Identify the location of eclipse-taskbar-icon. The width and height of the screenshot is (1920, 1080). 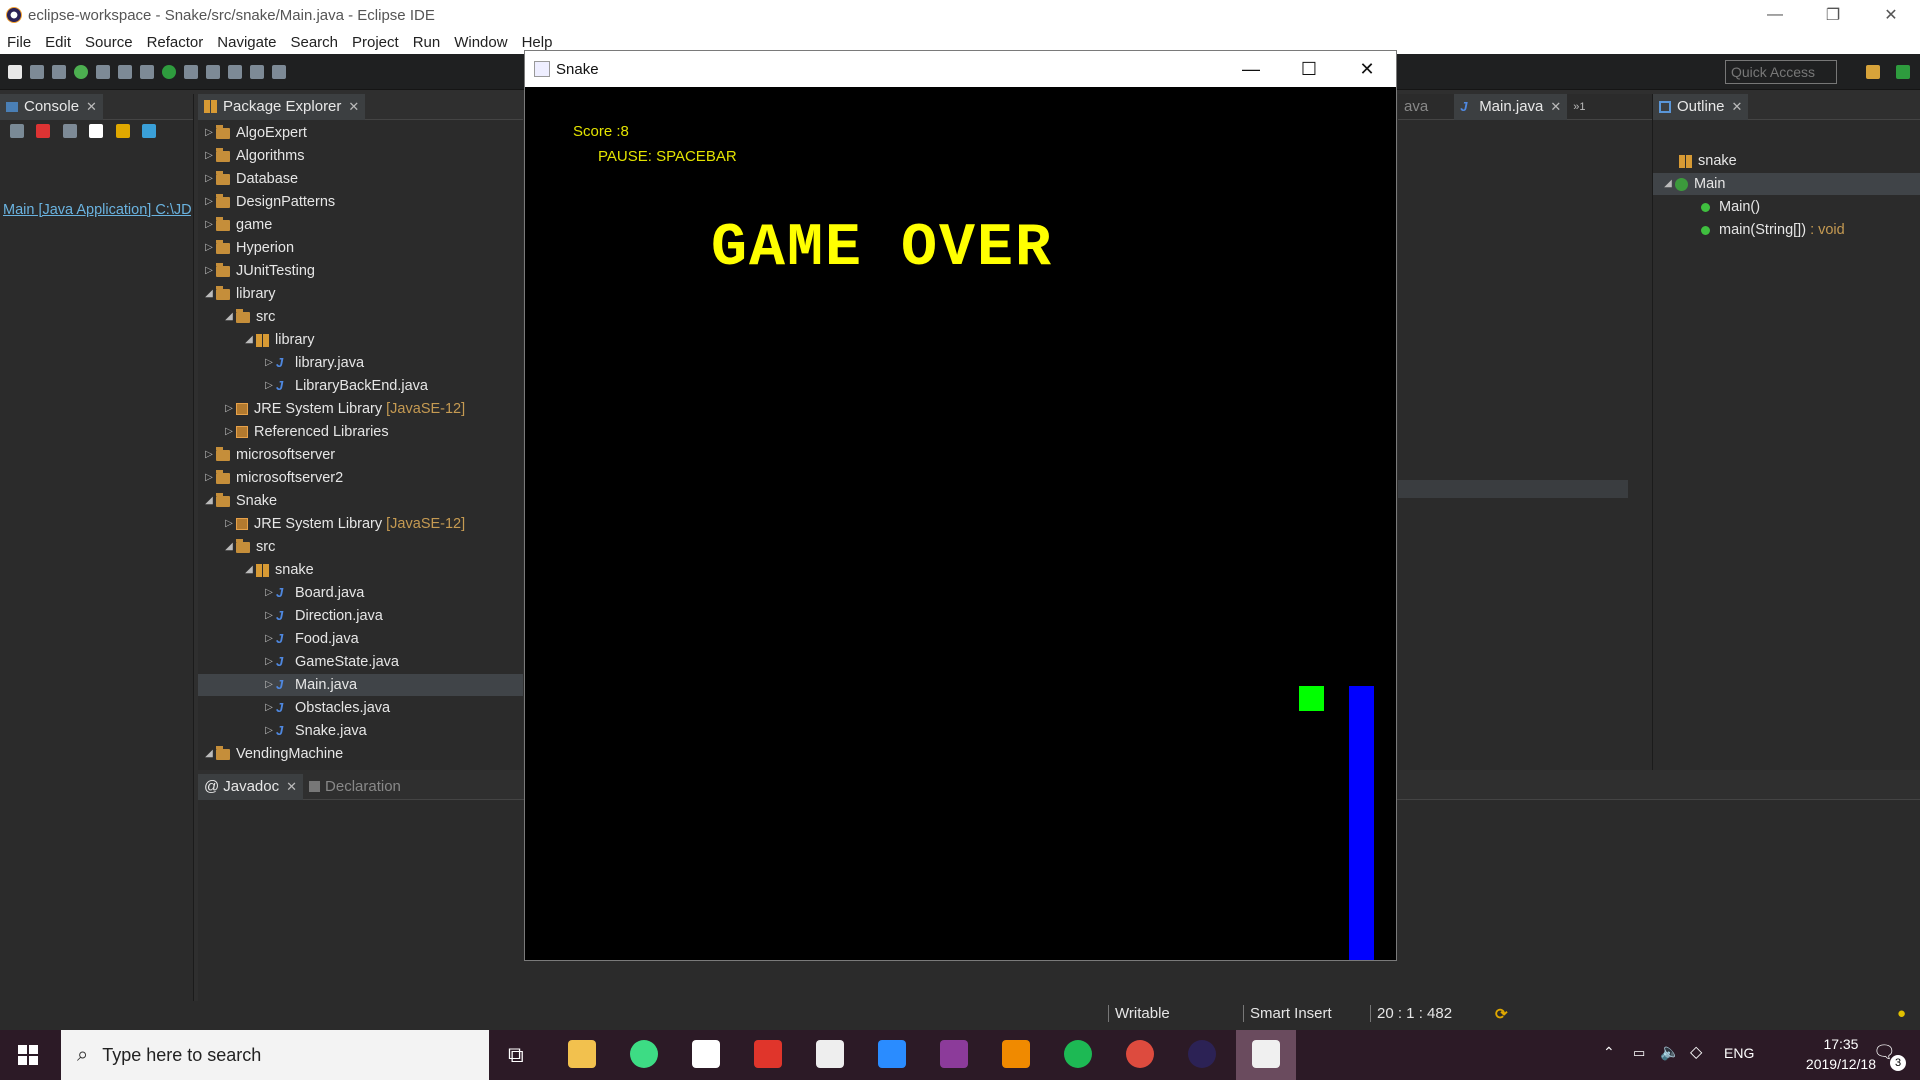
(1202, 1054).